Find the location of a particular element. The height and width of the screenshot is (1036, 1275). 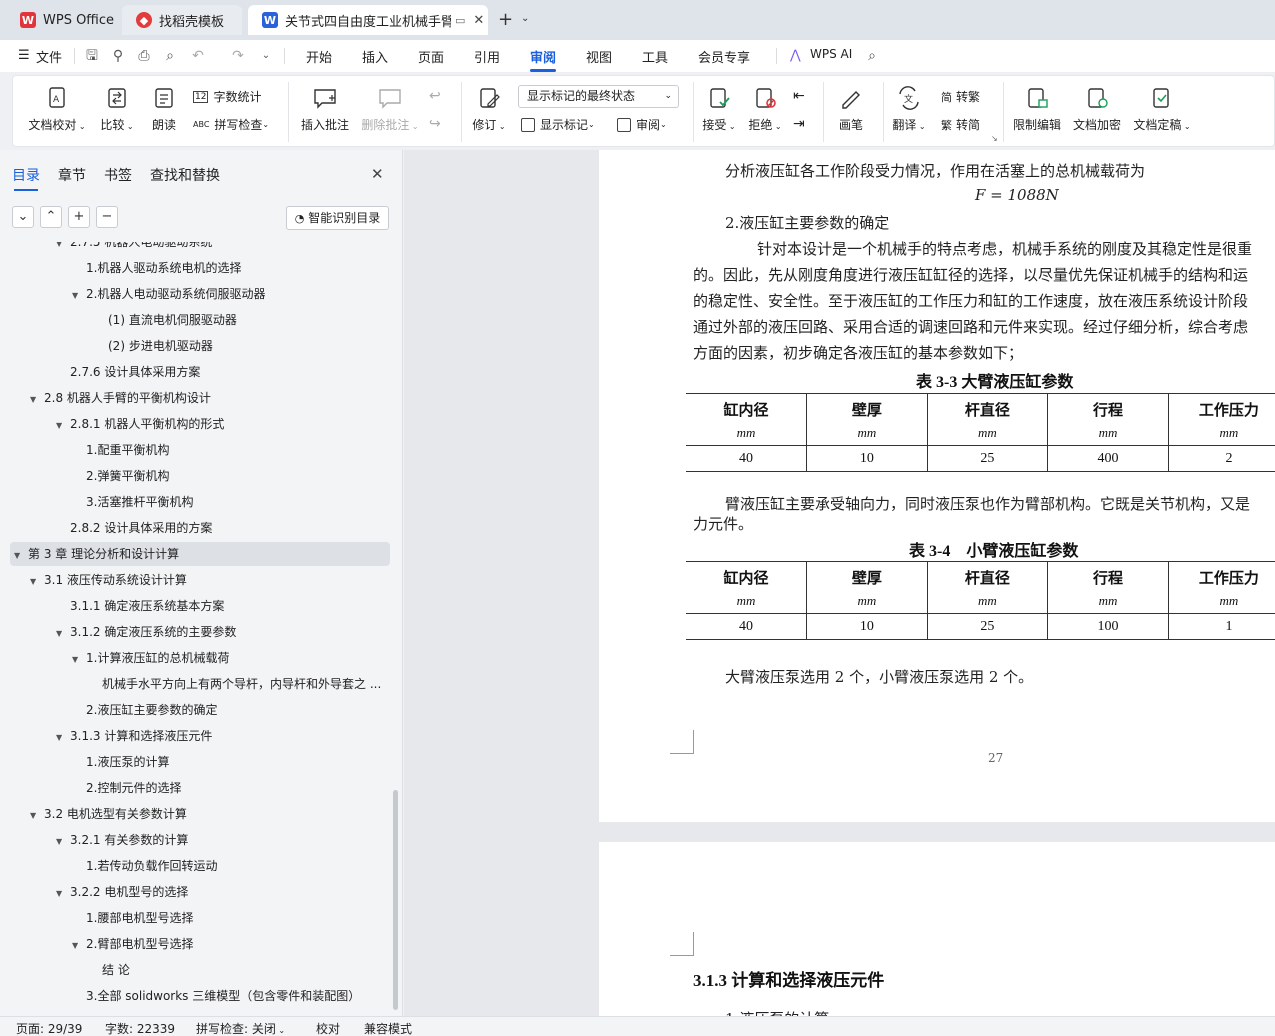

pen-button: 画笔 is located at coordinates (851, 109).